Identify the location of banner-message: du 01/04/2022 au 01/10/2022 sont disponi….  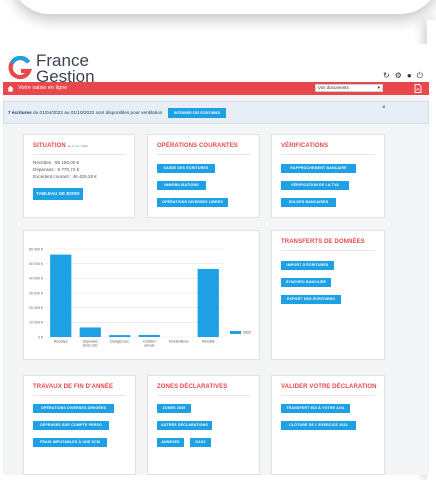
(97, 112).